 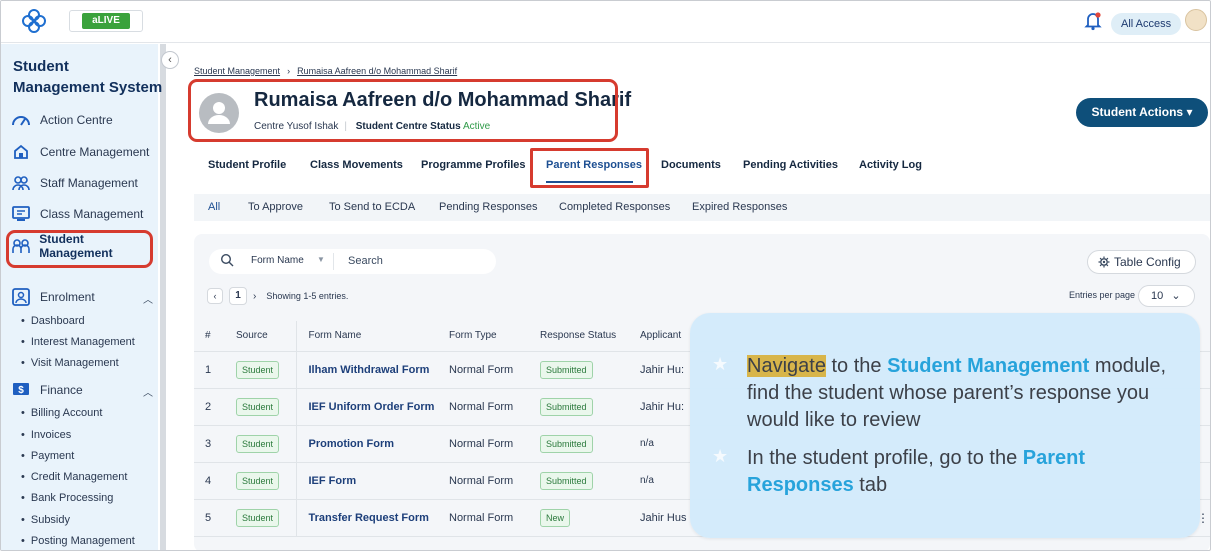 What do you see at coordinates (215, 296) in the screenshot?
I see `prev-page-button: ‹` at bounding box center [215, 296].